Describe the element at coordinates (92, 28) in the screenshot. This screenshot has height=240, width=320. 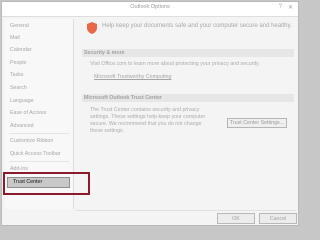
I see `shield-icon` at that location.